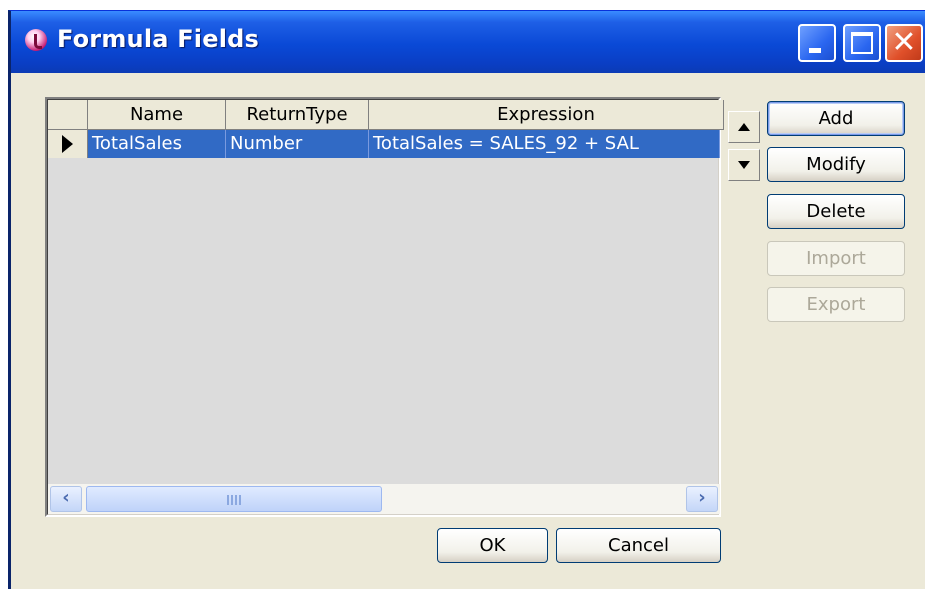 The width and height of the screenshot is (925, 589). Describe the element at coordinates (68, 115) in the screenshot. I see `grid-corner-header` at that location.